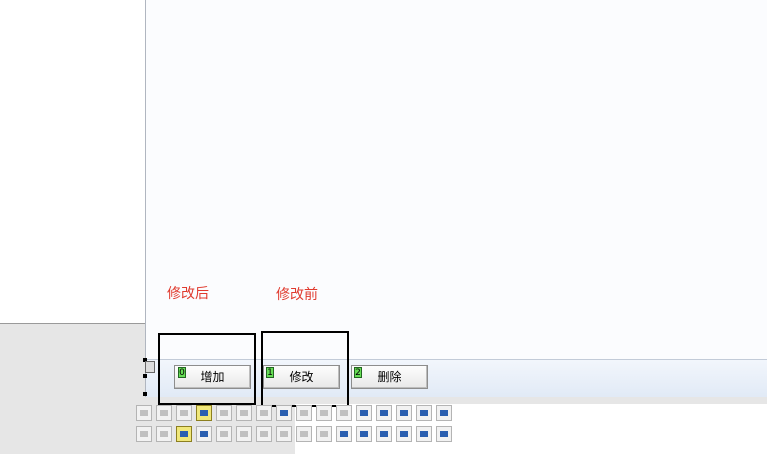  I want to click on copy-format-icon, so click(404, 434).